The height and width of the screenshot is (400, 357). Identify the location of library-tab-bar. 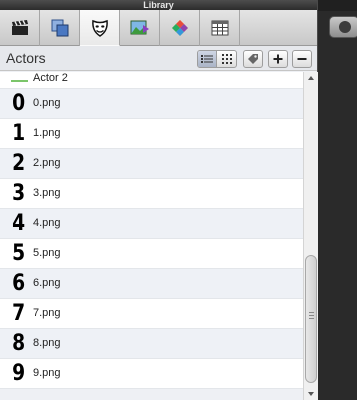
(158, 28).